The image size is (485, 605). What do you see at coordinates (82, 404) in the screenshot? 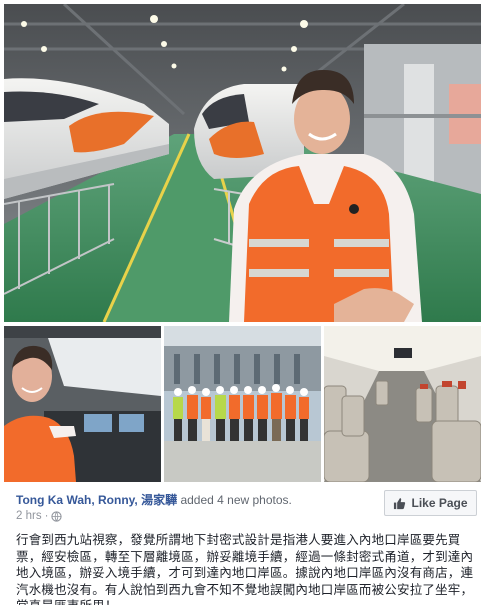
I see `thumbnail-photo-cab` at bounding box center [82, 404].